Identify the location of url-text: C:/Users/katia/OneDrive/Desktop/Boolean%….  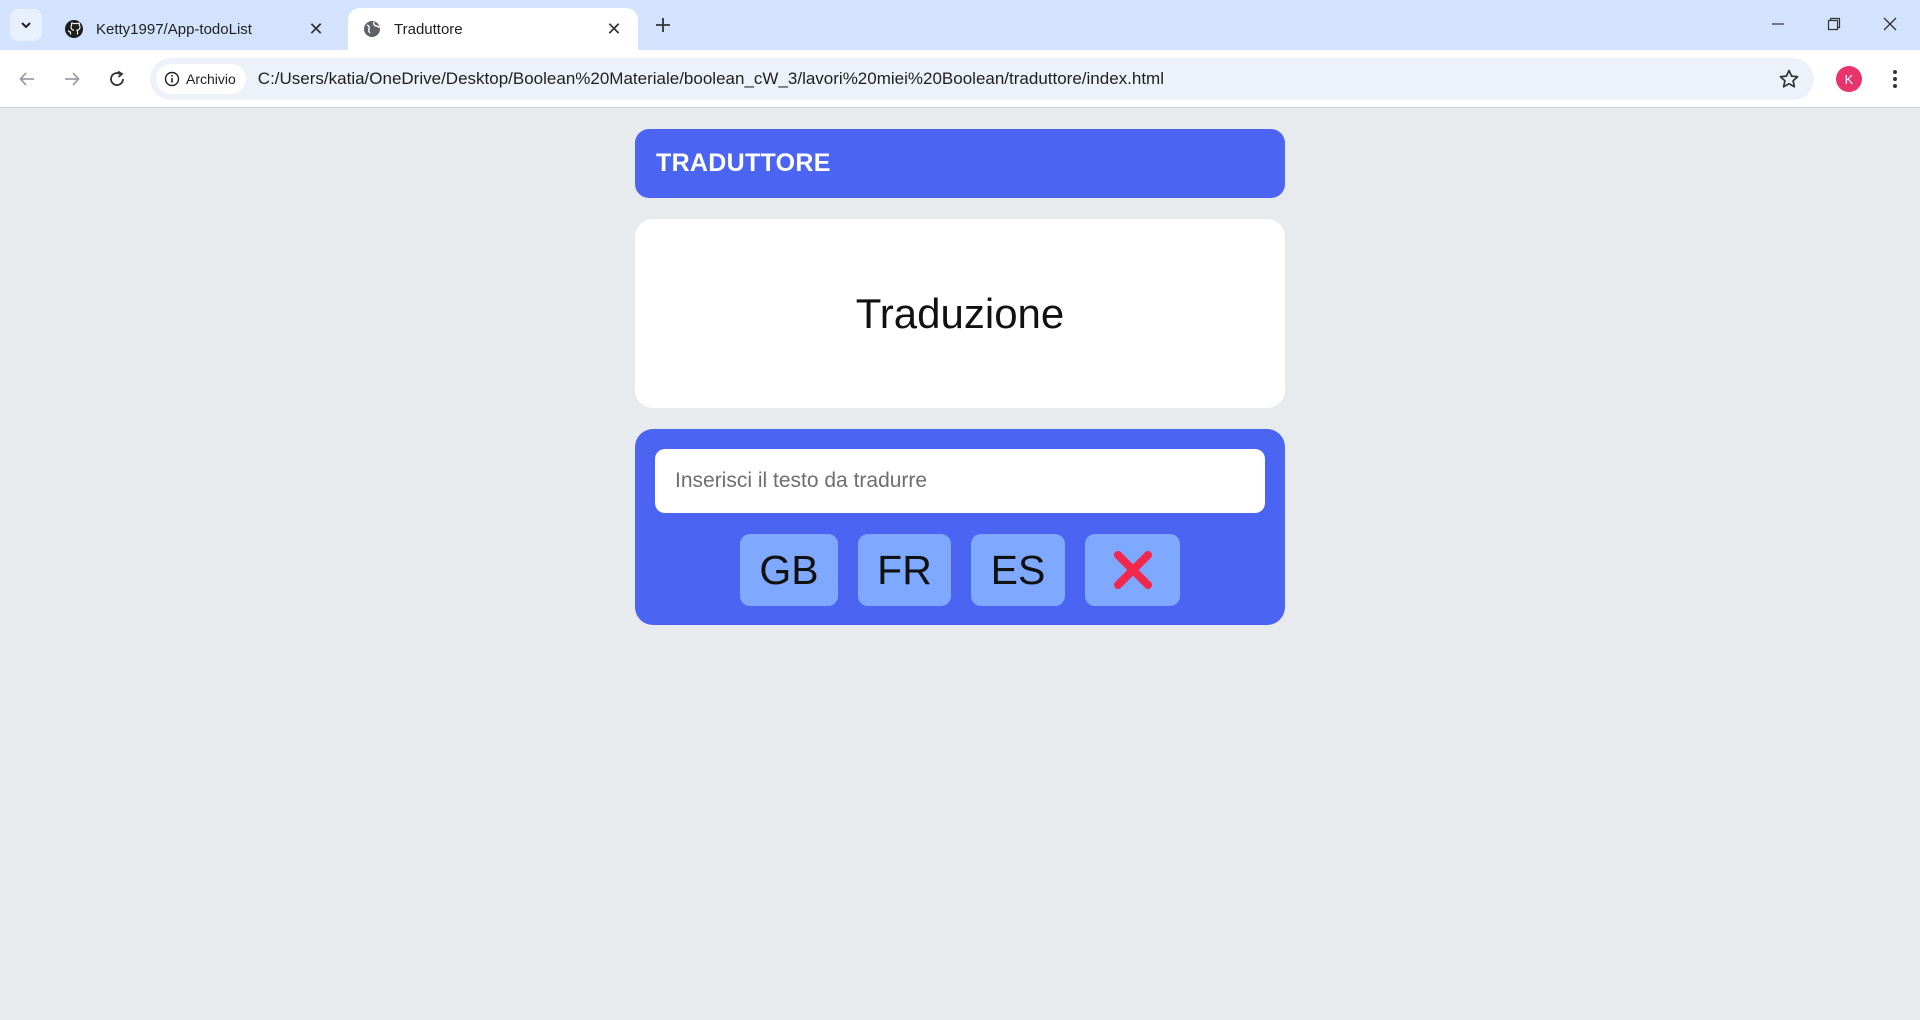
(711, 79).